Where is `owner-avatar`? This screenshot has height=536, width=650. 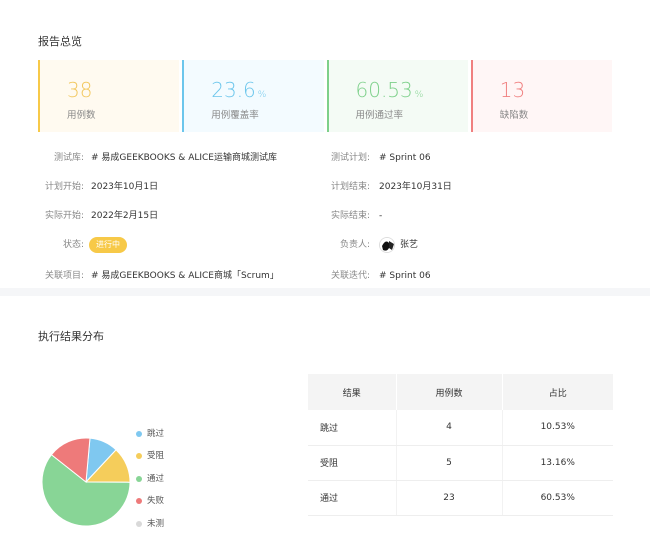
owner-avatar is located at coordinates (387, 245).